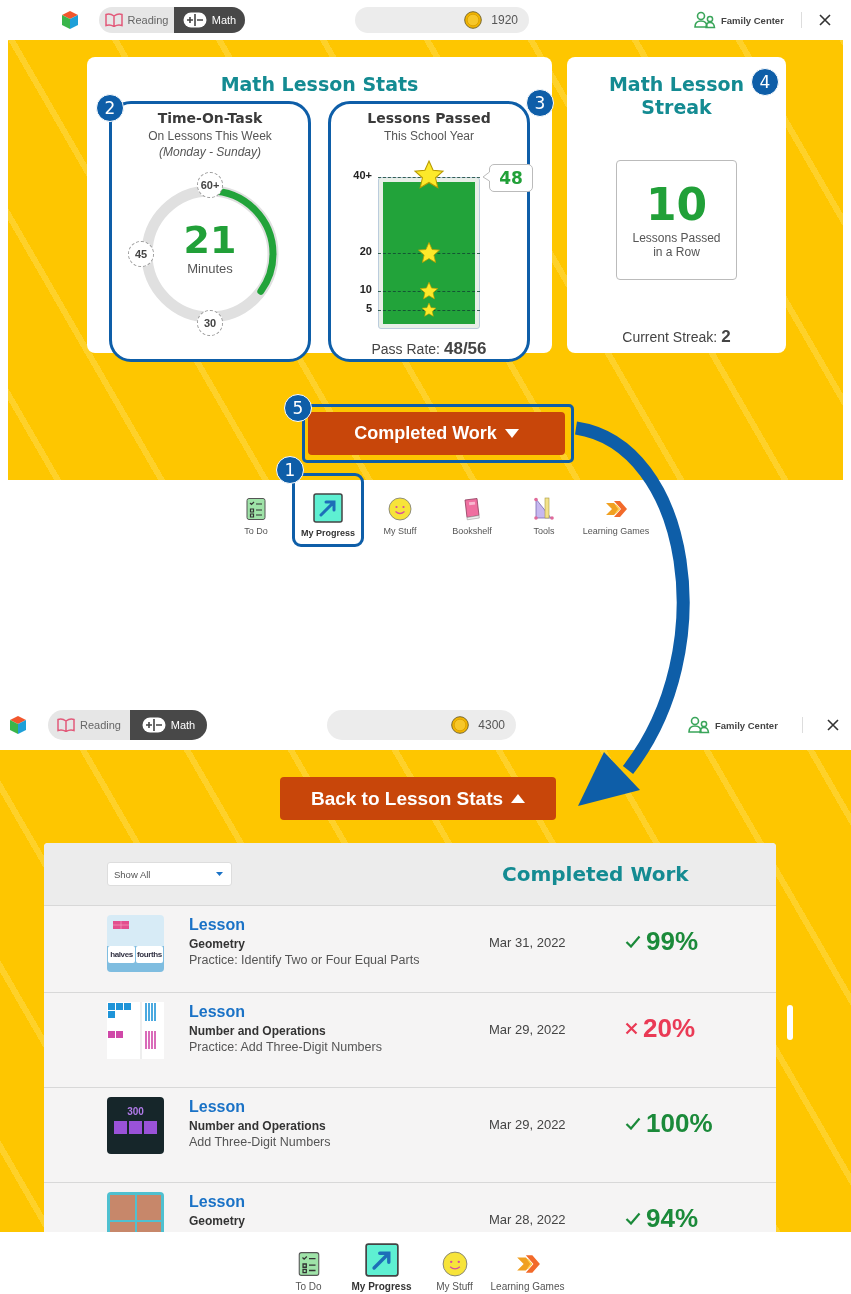  Describe the element at coordinates (405, 349) in the screenshot. I see `pass-rate-label: Pass Rate:` at that location.